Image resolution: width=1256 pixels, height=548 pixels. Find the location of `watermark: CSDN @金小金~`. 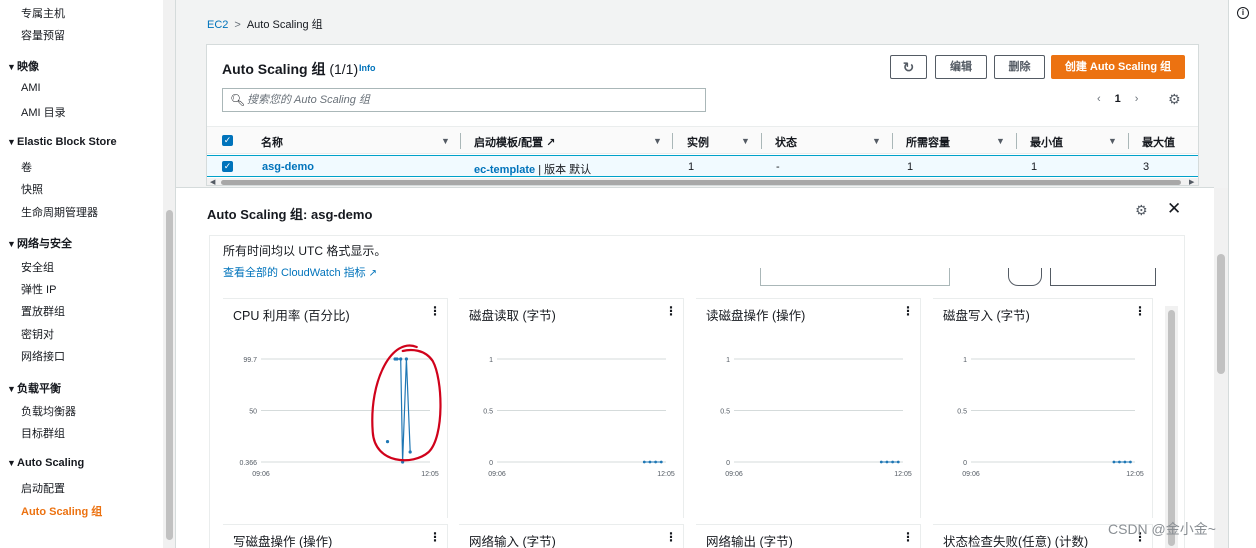

watermark: CSDN @金小金~ is located at coordinates (1162, 529).